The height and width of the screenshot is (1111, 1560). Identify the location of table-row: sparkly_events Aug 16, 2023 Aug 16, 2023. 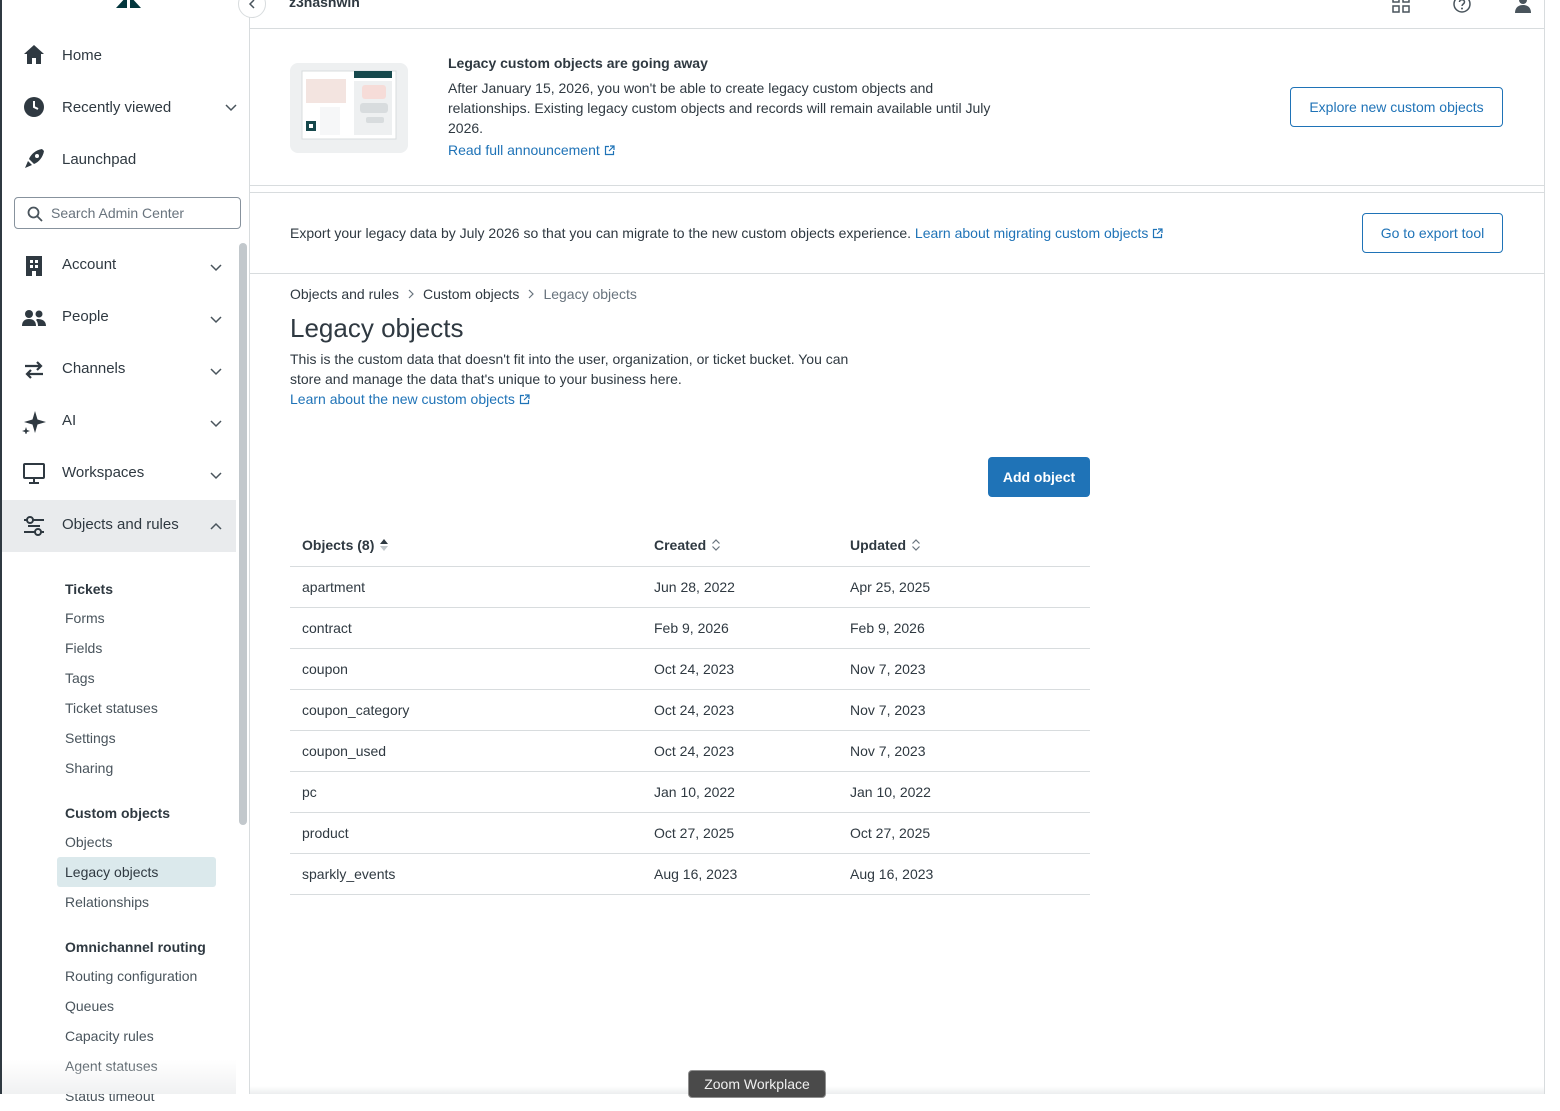
(690, 874).